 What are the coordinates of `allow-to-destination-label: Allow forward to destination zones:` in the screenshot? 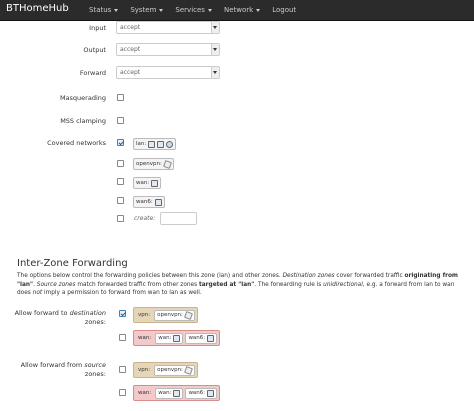 It's located at (60, 317).